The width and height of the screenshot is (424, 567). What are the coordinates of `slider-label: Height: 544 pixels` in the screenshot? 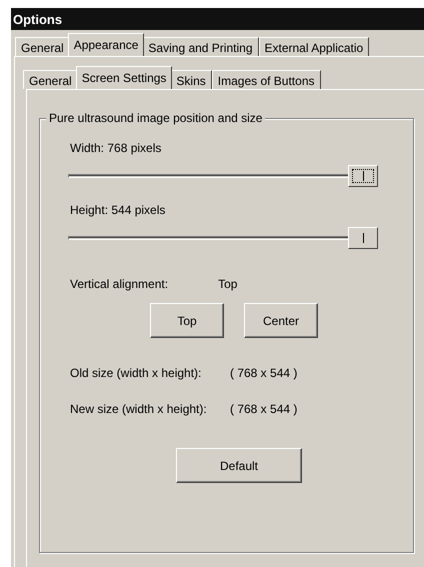 It's located at (118, 210).